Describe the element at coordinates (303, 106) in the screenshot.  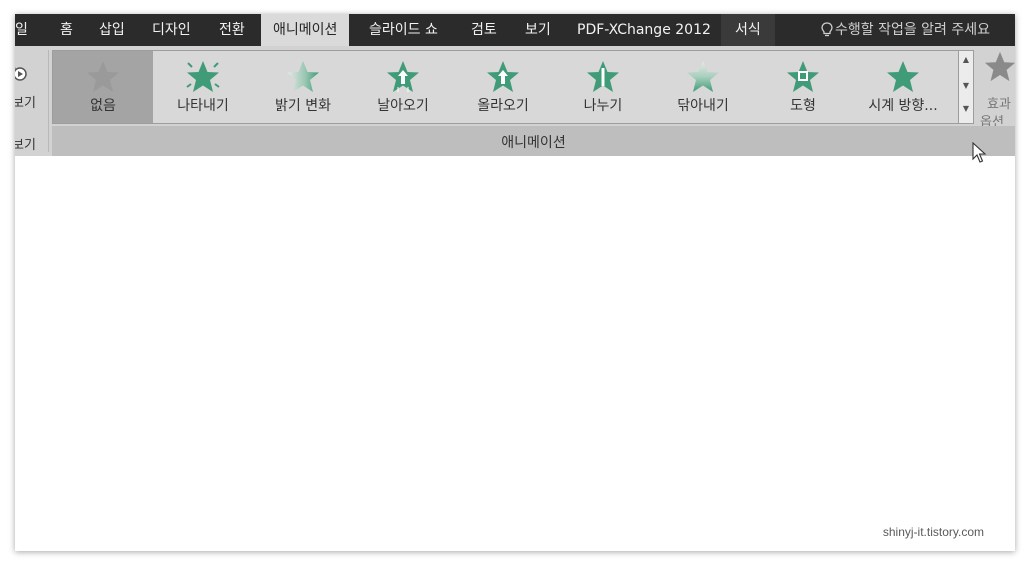
I see `effect-label: 밝기 변화` at that location.